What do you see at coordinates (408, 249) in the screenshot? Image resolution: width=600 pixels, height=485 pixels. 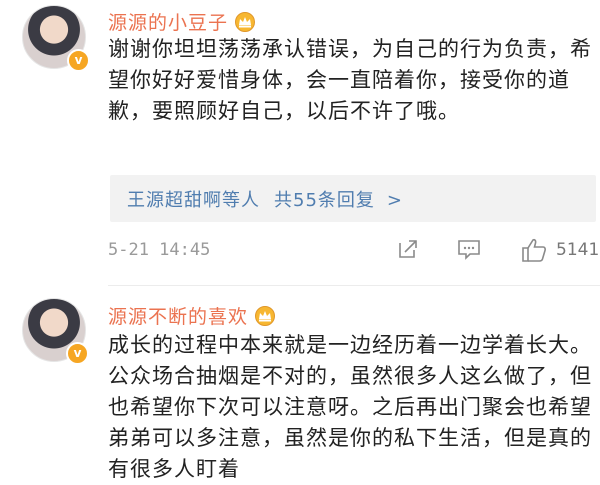 I see `share-icon` at bounding box center [408, 249].